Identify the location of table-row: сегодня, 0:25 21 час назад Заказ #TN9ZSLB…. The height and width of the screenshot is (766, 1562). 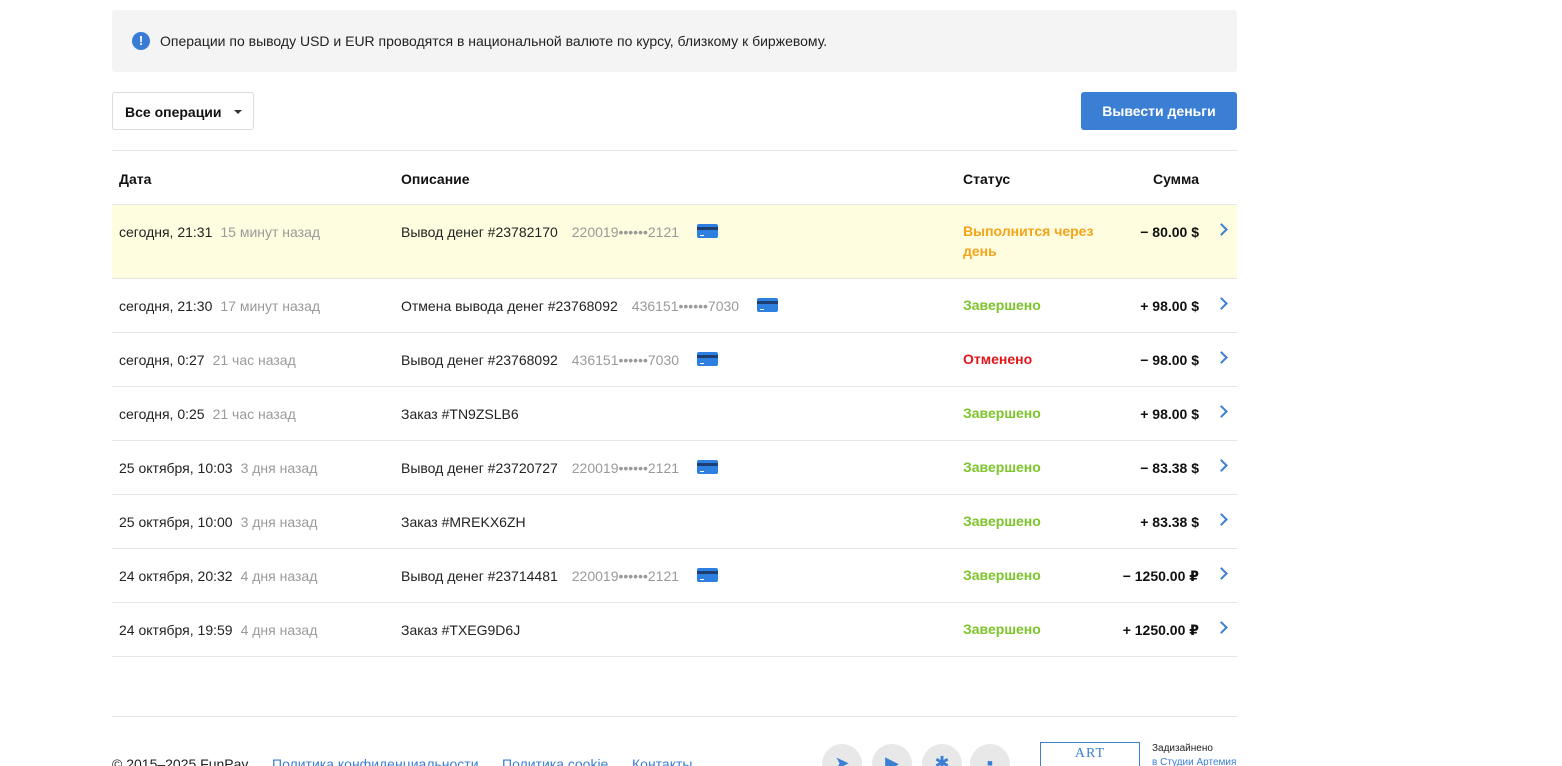
(674, 414).